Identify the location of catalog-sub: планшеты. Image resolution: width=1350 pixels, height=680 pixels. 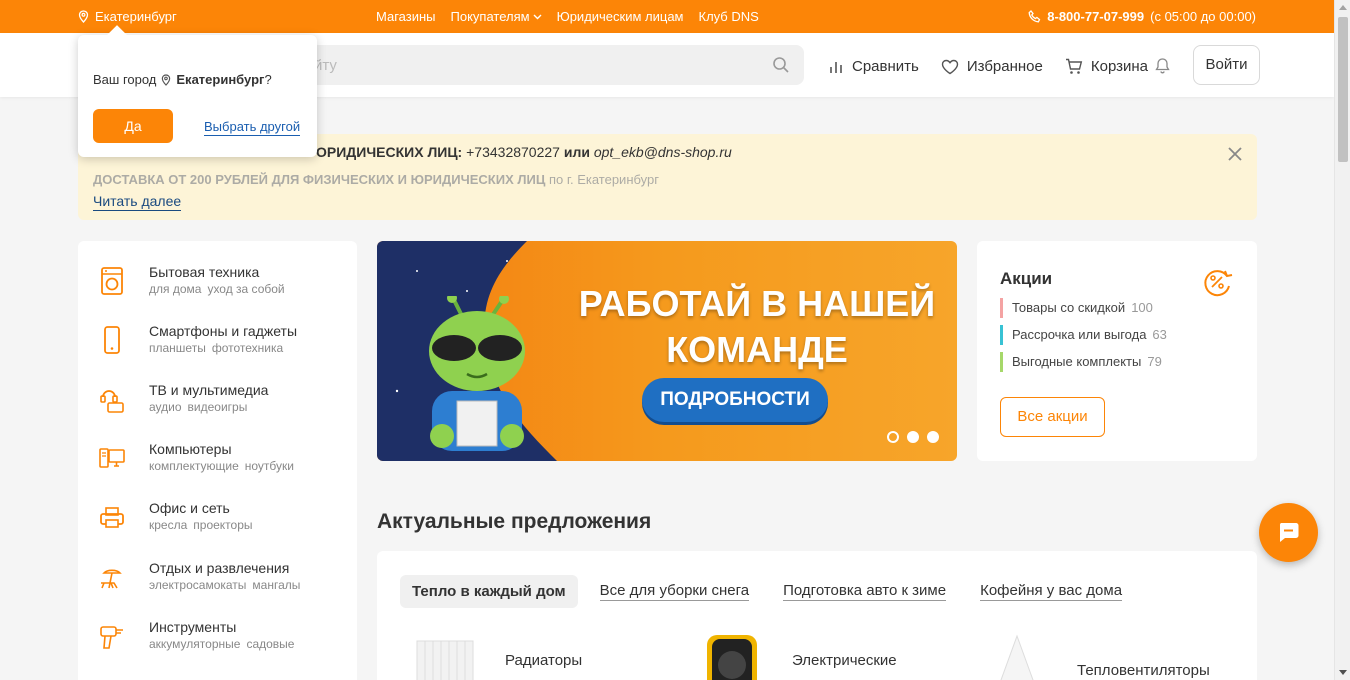
(177, 348).